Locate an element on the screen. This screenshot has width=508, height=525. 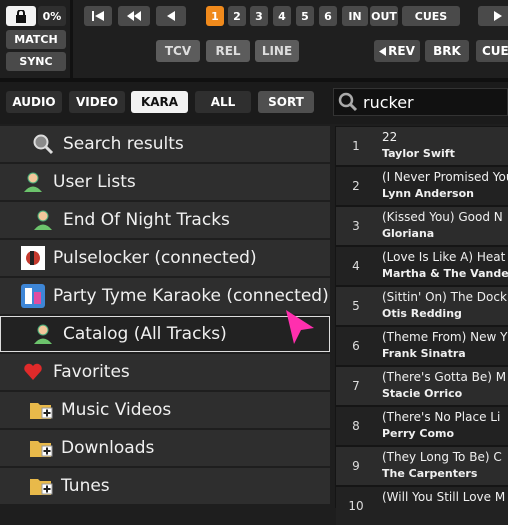
tree-label: End Of Night Tracks is located at coordinates (146, 220).